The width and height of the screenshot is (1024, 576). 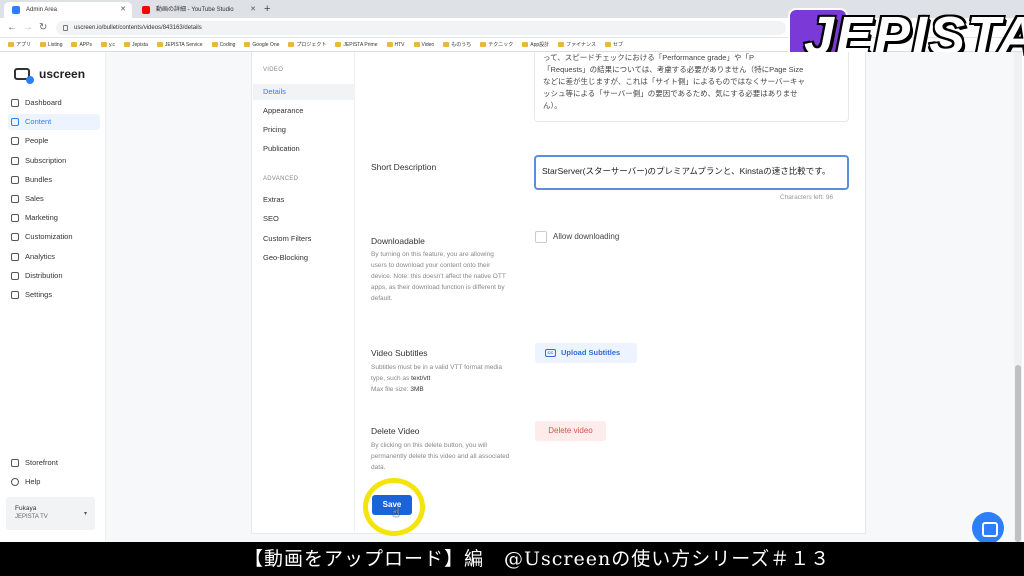 I want to click on sidebar-item-help: Help, so click(x=54, y=482).